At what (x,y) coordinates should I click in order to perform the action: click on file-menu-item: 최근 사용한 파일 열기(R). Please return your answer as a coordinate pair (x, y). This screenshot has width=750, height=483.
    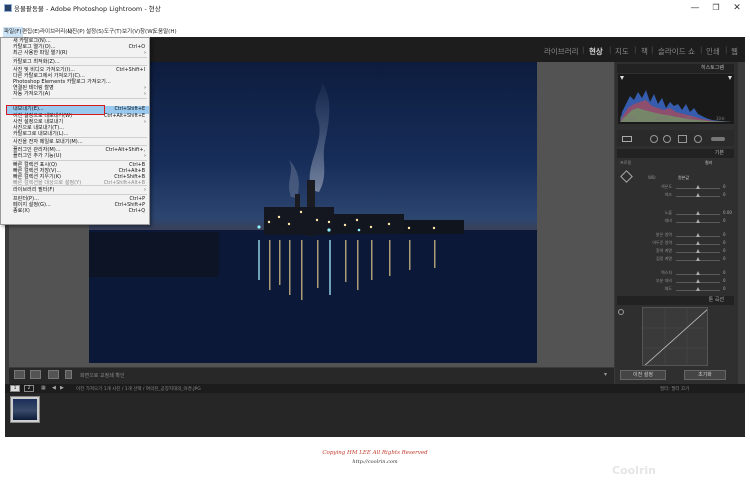
    Looking at the image, I should click on (40, 53).